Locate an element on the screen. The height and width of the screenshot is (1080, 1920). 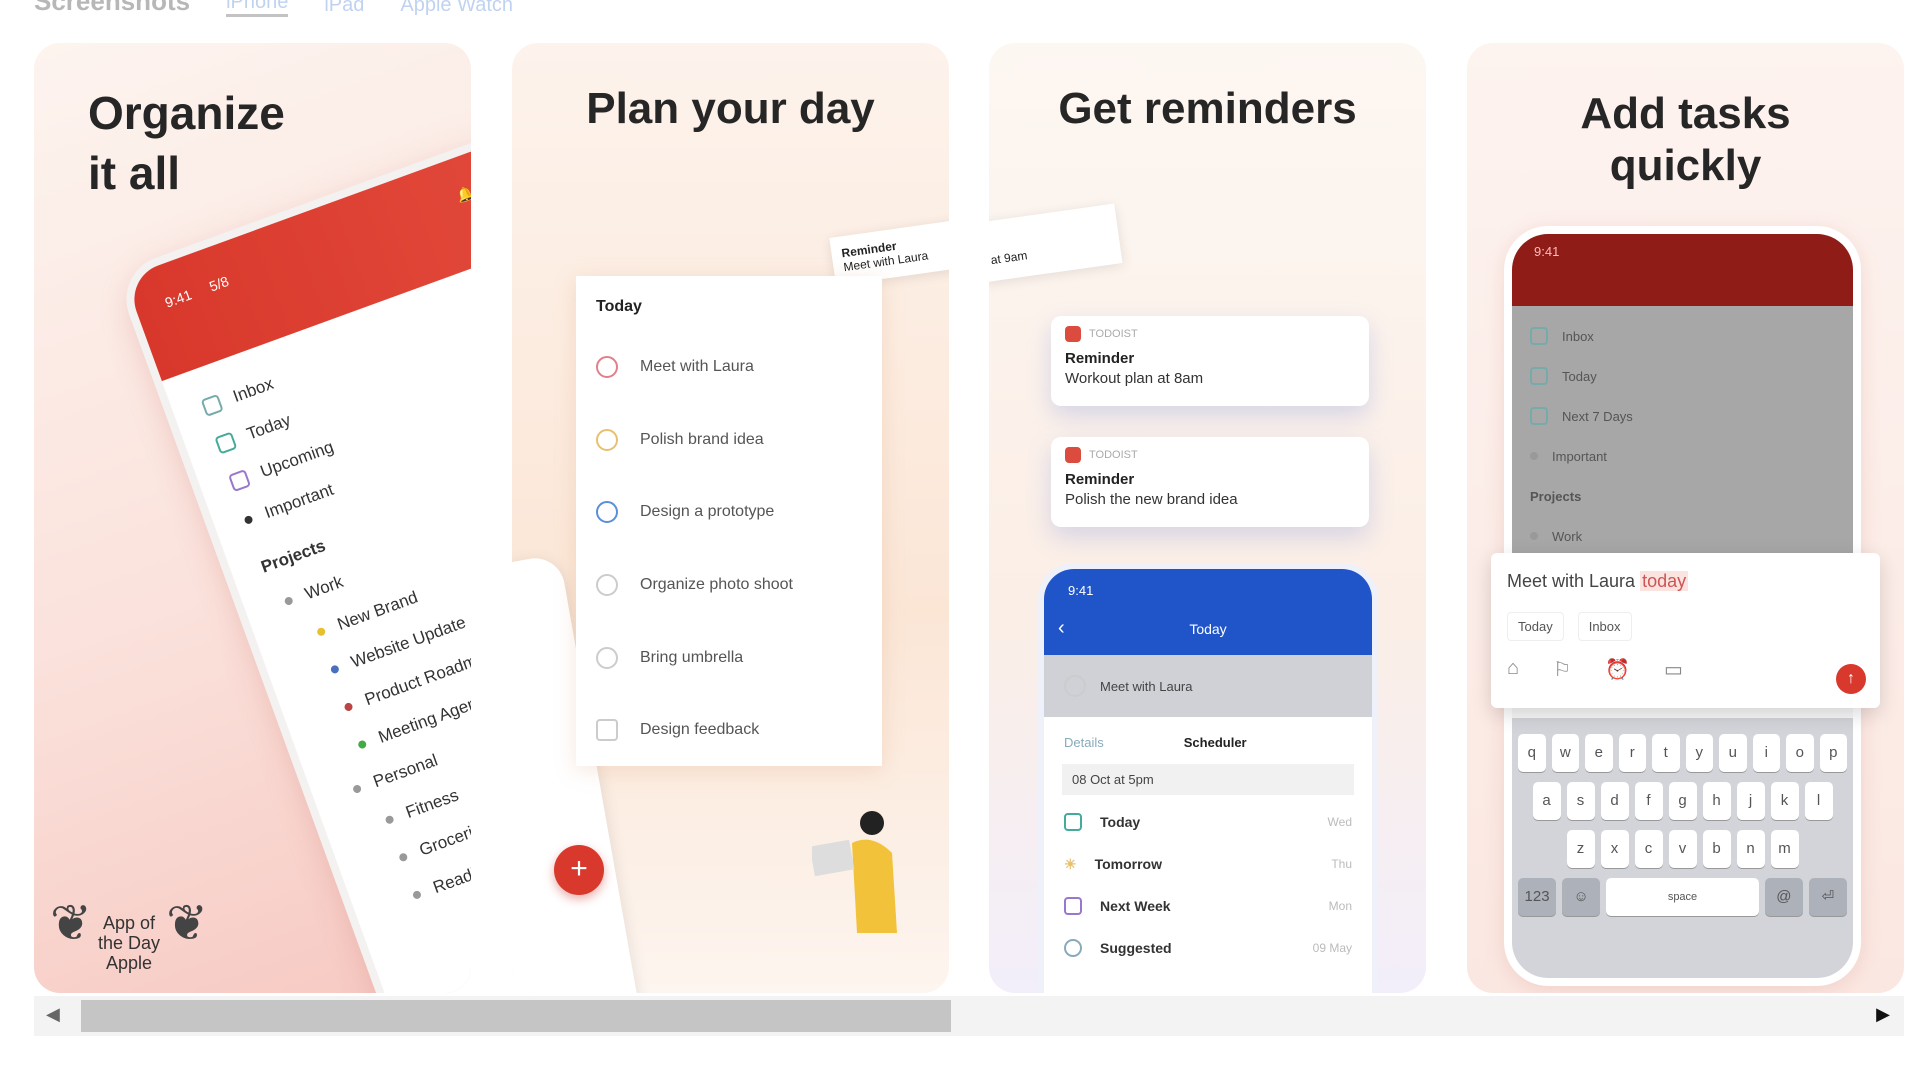
key: d is located at coordinates (1614, 801).